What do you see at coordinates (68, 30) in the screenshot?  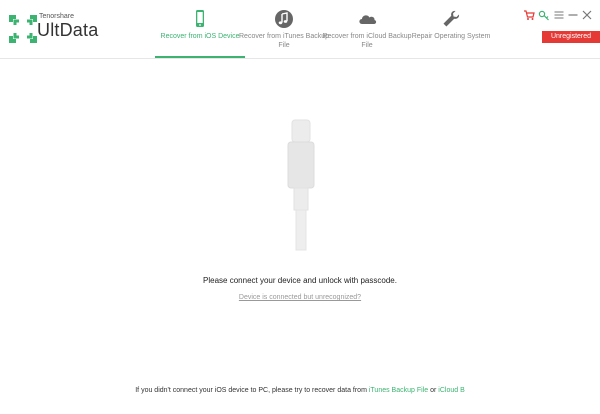 I see `product-name: UltData` at bounding box center [68, 30].